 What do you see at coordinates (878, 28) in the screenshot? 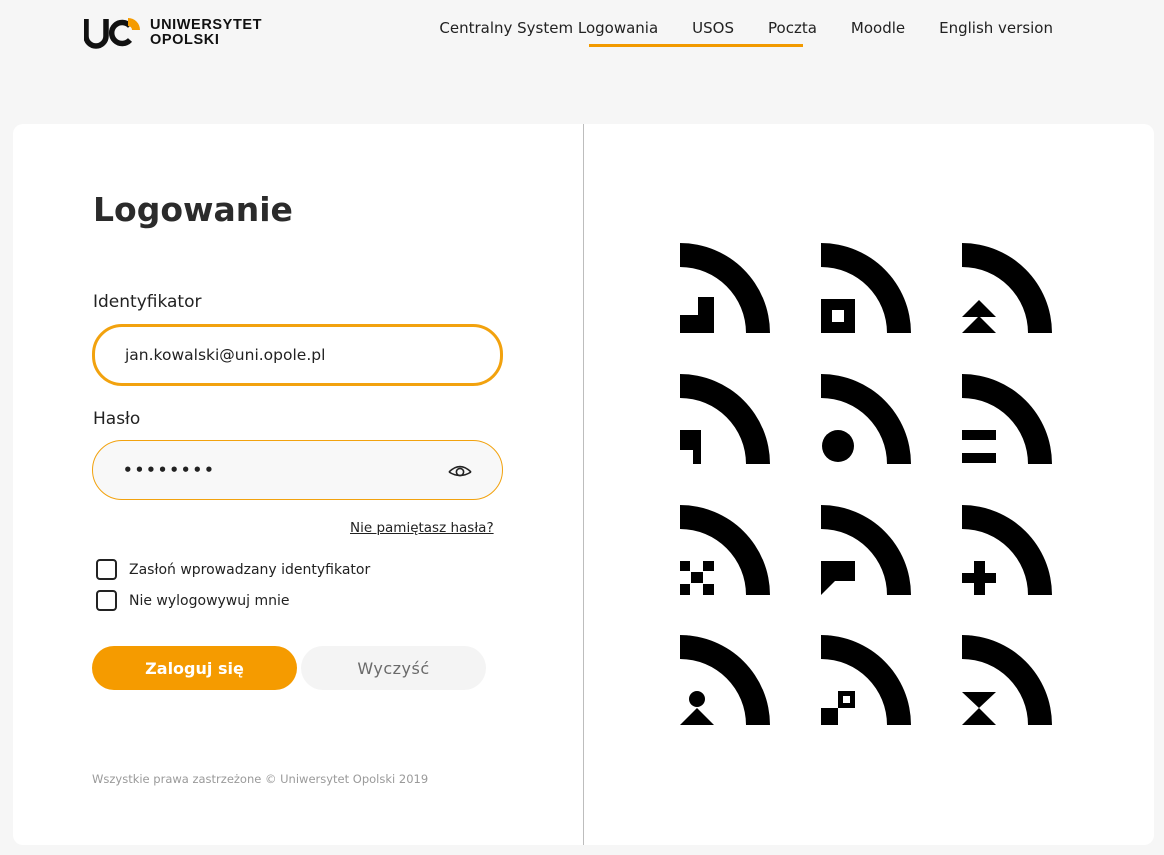
I see `nav-item-moodle: Moodle` at bounding box center [878, 28].